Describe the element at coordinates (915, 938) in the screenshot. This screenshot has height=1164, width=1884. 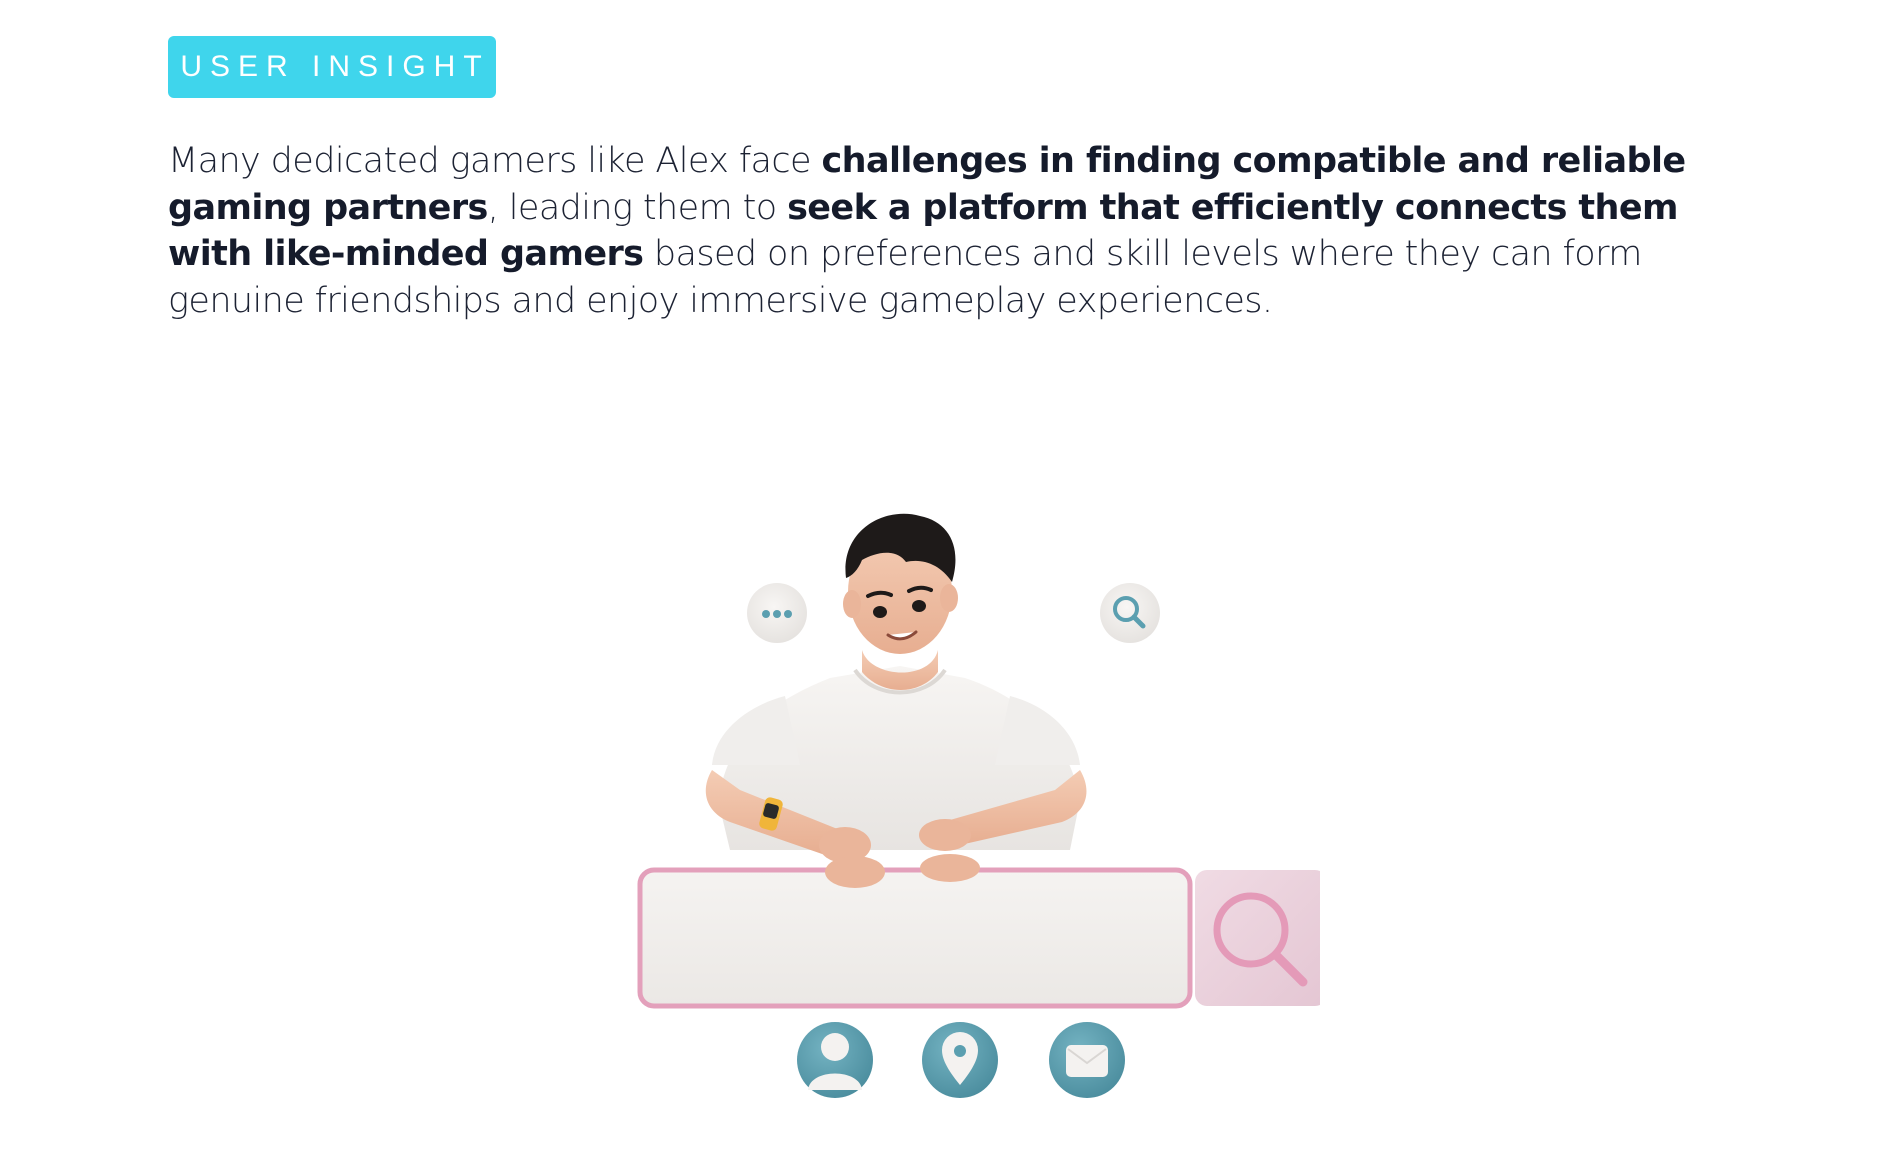
I see `search-box-graphic` at that location.